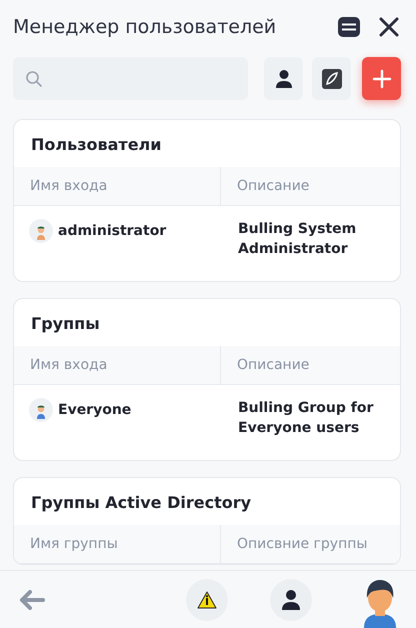 This screenshot has width=416, height=628. Describe the element at coordinates (112, 231) in the screenshot. I see `account-name: administrator` at that location.